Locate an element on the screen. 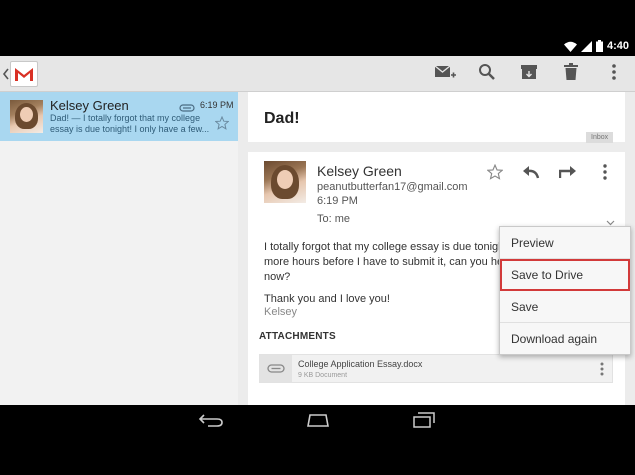  subject-header: Dad! Inbox is located at coordinates (436, 117).